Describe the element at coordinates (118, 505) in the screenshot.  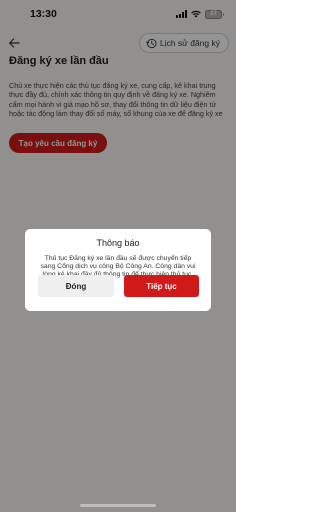
I see `home-indicator` at that location.